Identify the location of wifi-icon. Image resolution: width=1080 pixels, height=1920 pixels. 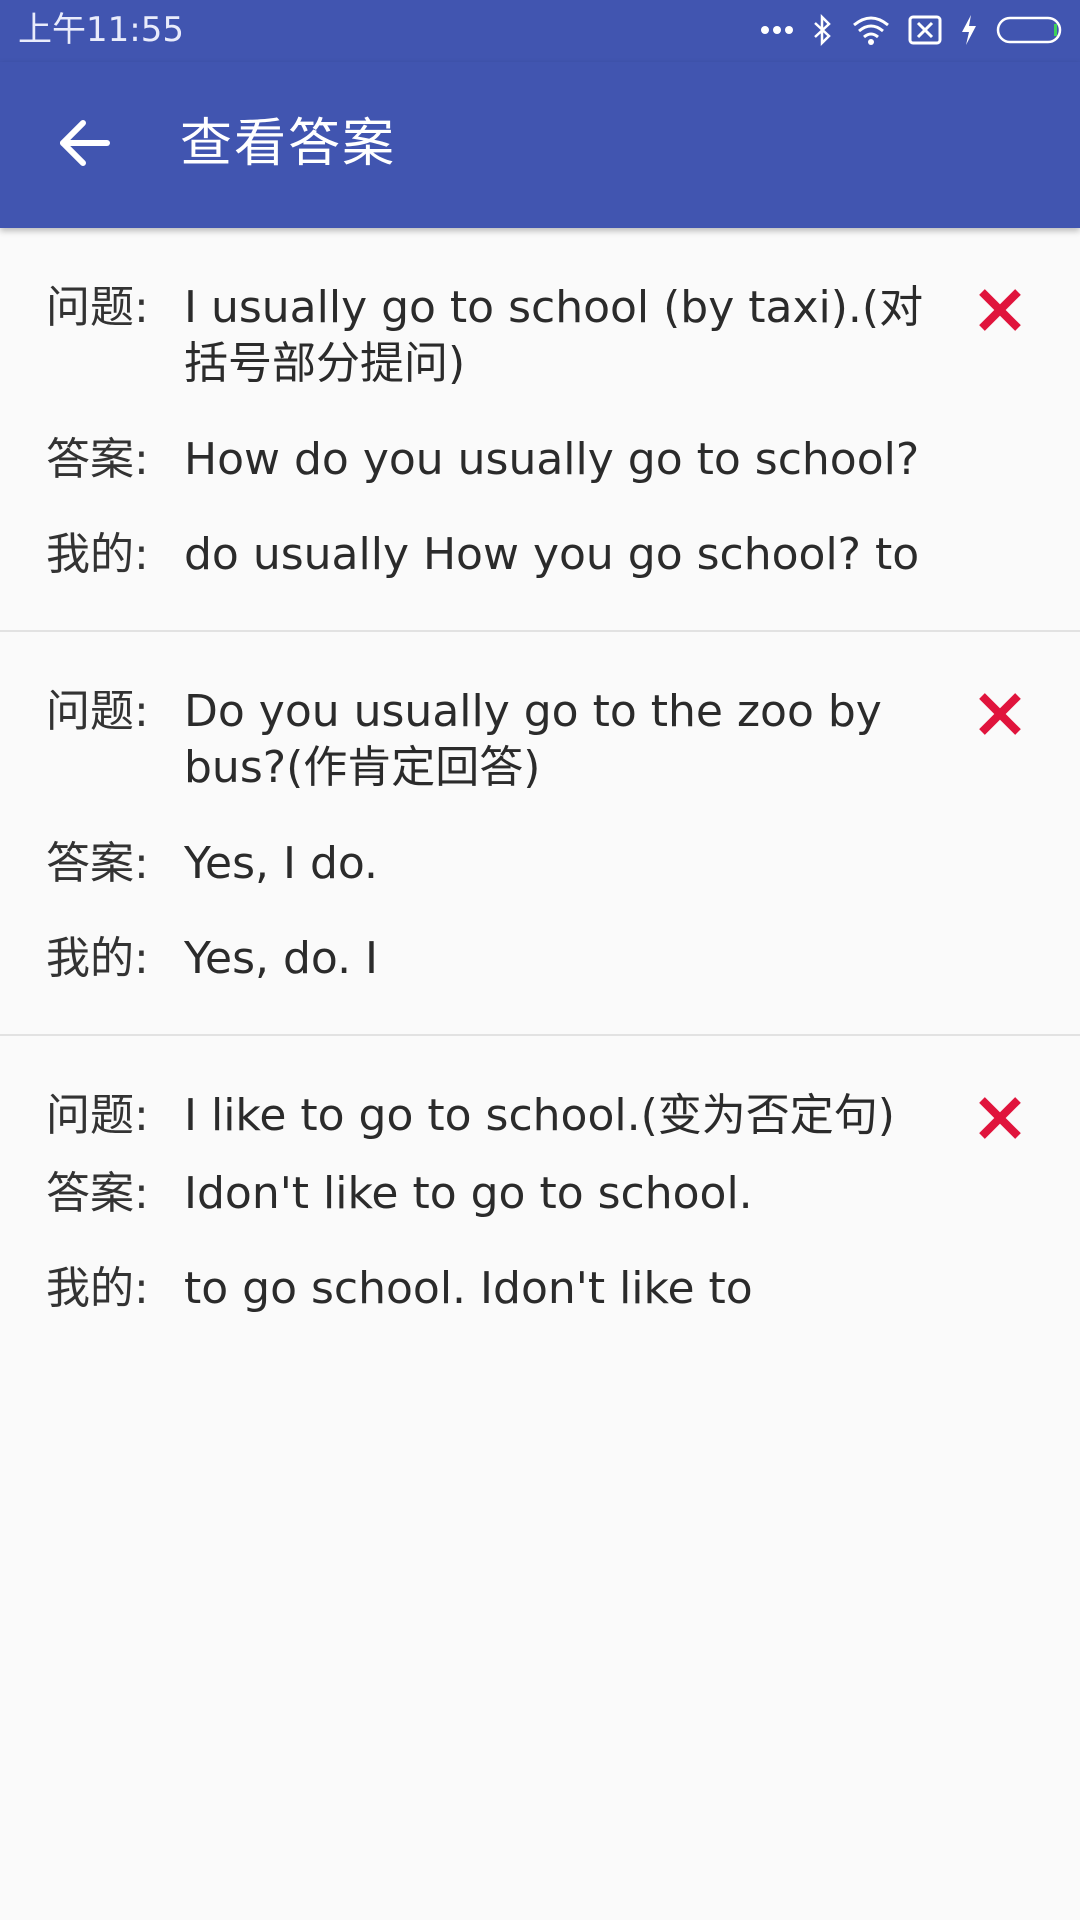
(871, 30).